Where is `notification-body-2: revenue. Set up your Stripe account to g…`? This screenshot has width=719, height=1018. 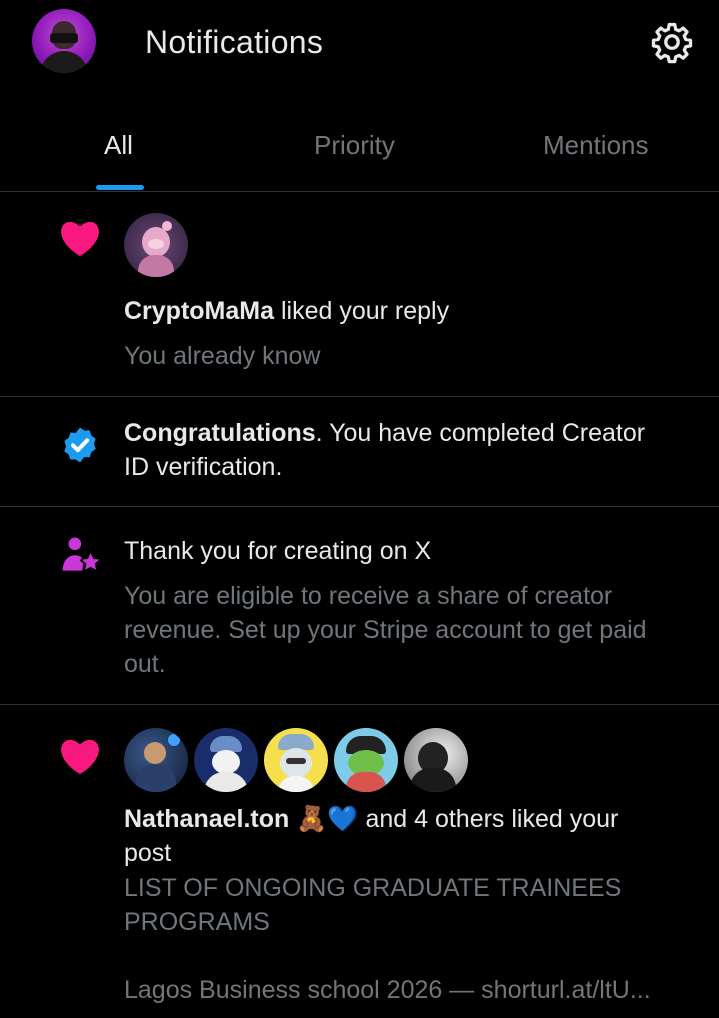 notification-body-2: revenue. Set up your Stripe account to g… is located at coordinates (385, 630).